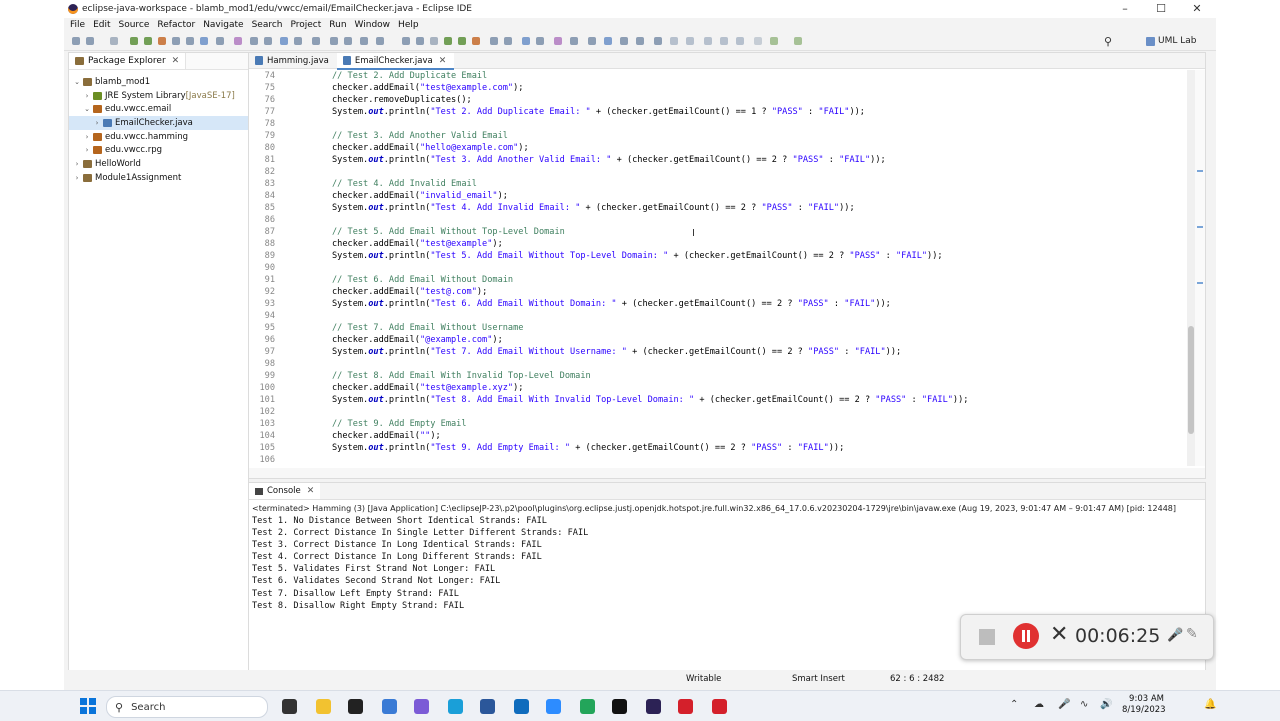  What do you see at coordinates (727, 196) in the screenshot?
I see `code-line: 84 checker.addEmail("invalid_email");` at bounding box center [727, 196].